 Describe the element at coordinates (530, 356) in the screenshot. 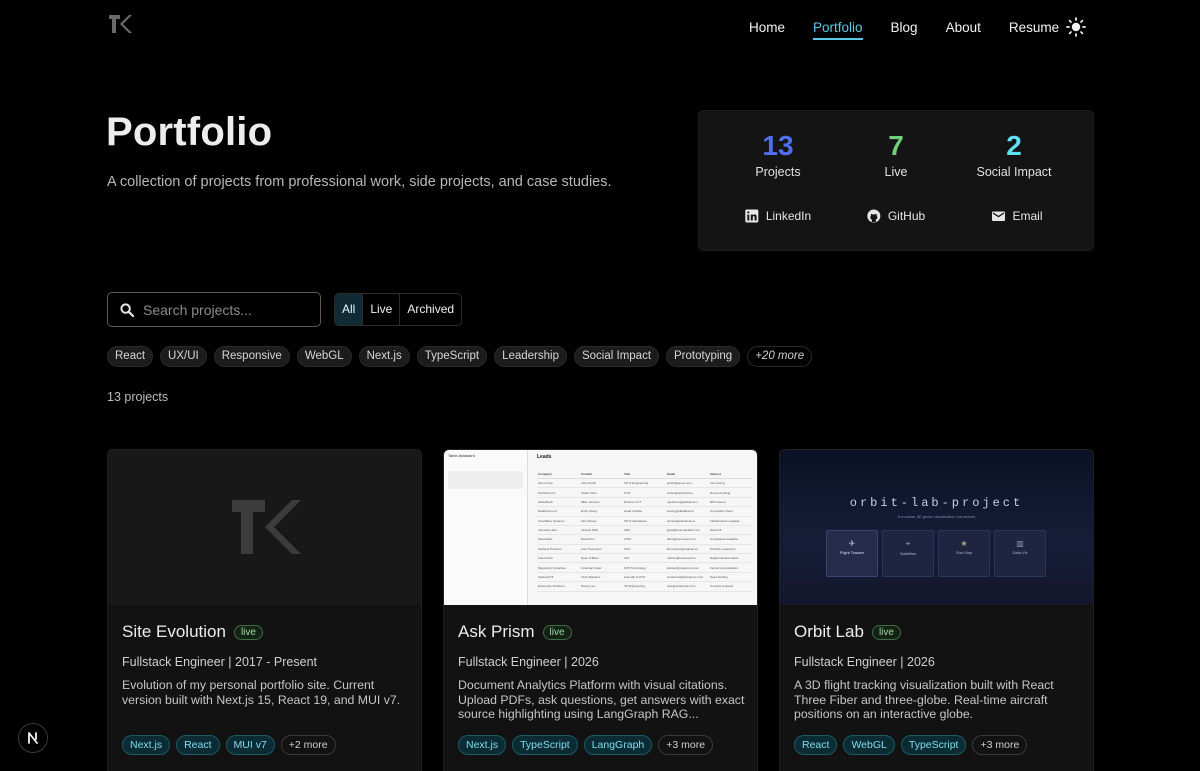

I see `tag-leadership: Leadership` at that location.